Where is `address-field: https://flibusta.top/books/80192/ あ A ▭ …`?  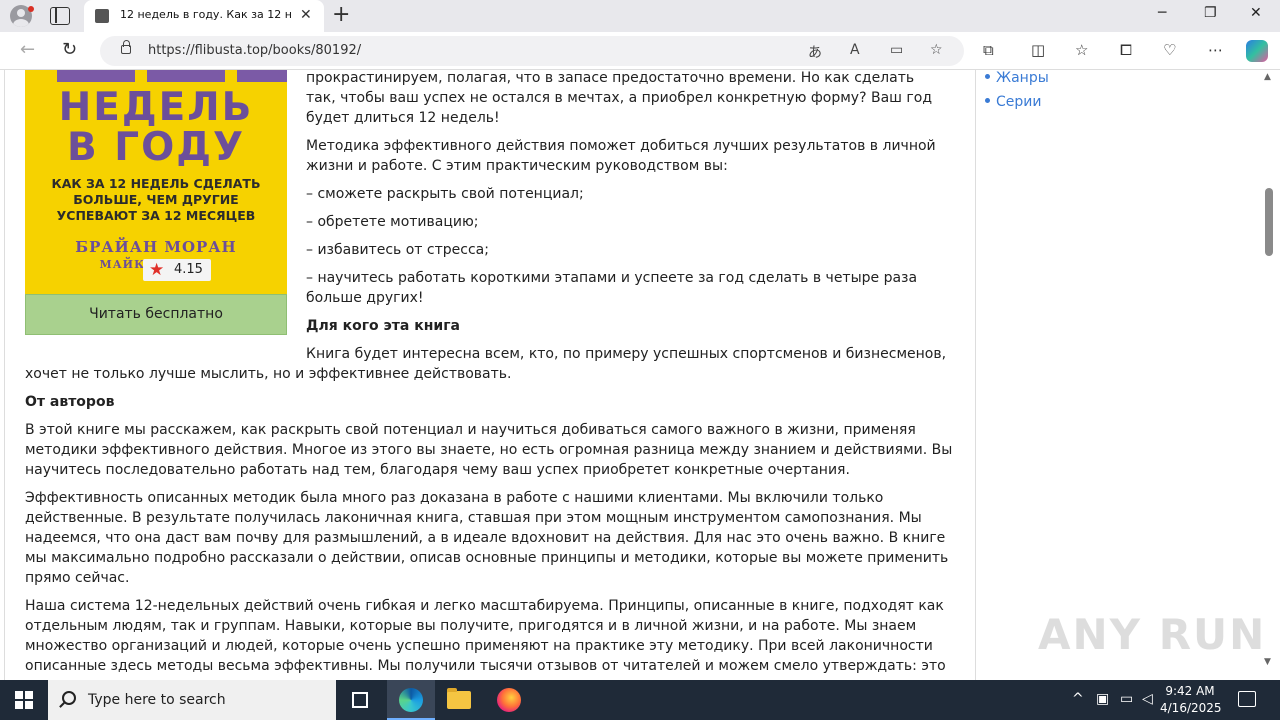 address-field: https://flibusta.top/books/80192/ あ A ▭ … is located at coordinates (532, 51).